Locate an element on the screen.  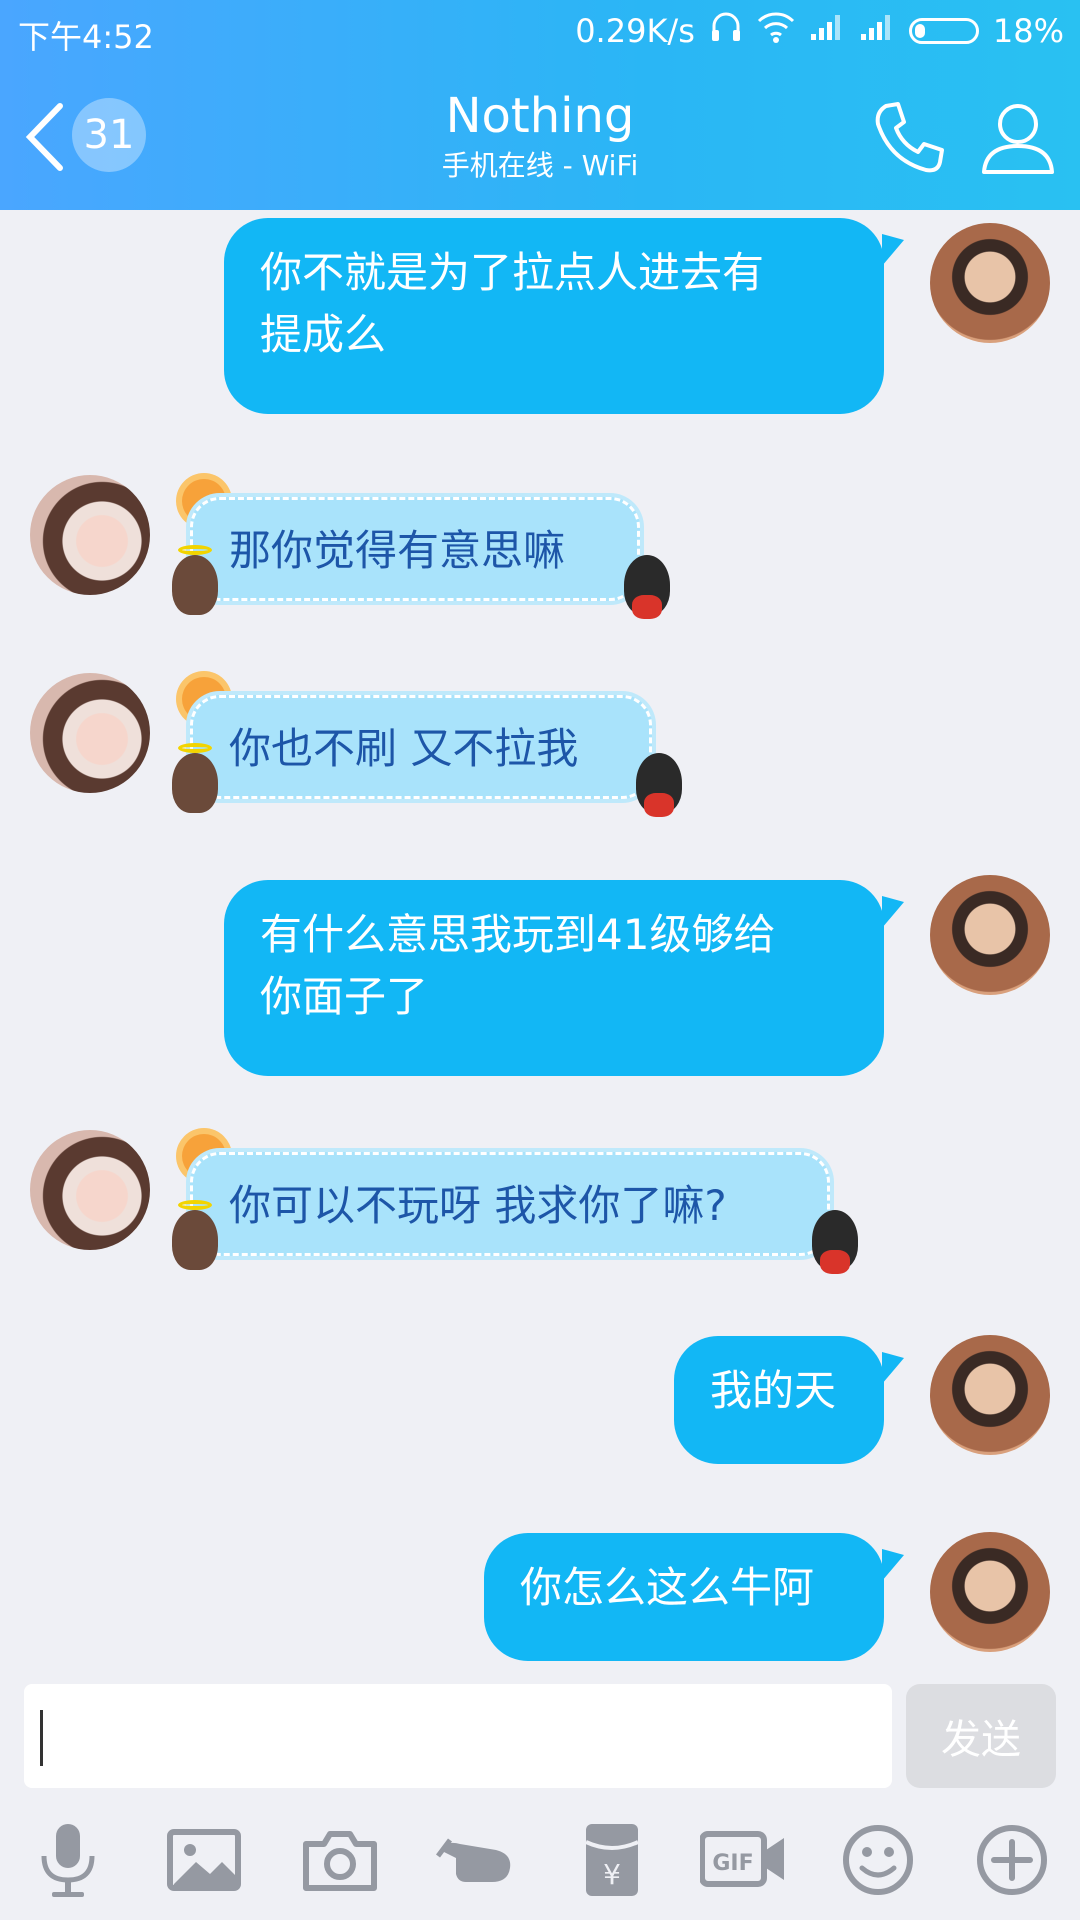
message-line: 你面子了 is located at coordinates (344, 996).